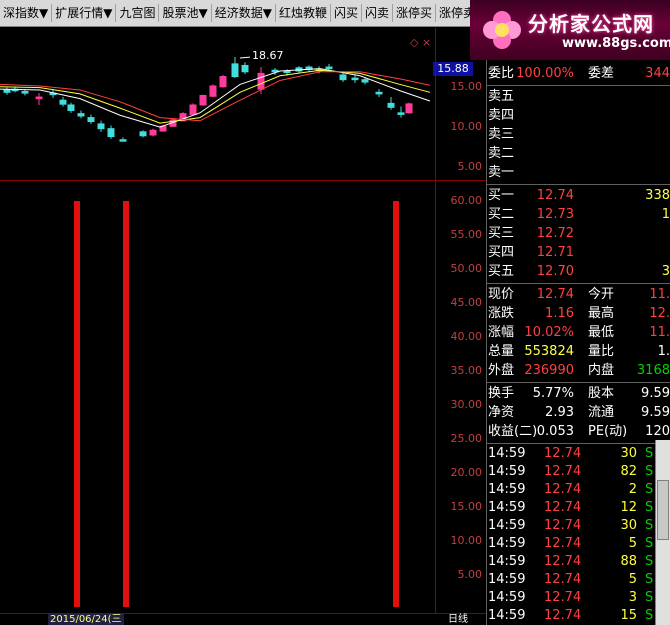 The width and height of the screenshot is (670, 625). Describe the element at coordinates (501, 214) in the screenshot. I see `buy-level-label: 买二` at that location.